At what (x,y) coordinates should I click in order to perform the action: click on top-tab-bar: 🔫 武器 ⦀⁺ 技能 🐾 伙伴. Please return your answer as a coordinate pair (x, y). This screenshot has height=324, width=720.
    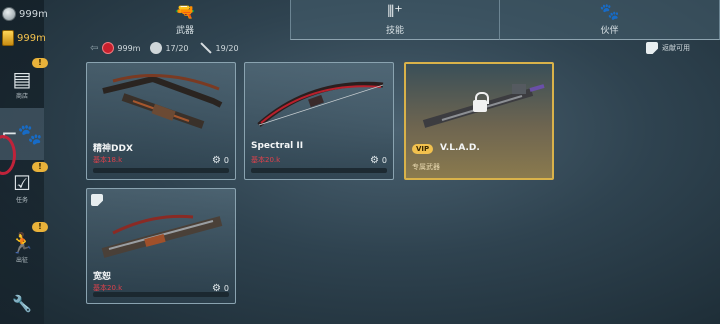
    Looking at the image, I should click on (420, 21).